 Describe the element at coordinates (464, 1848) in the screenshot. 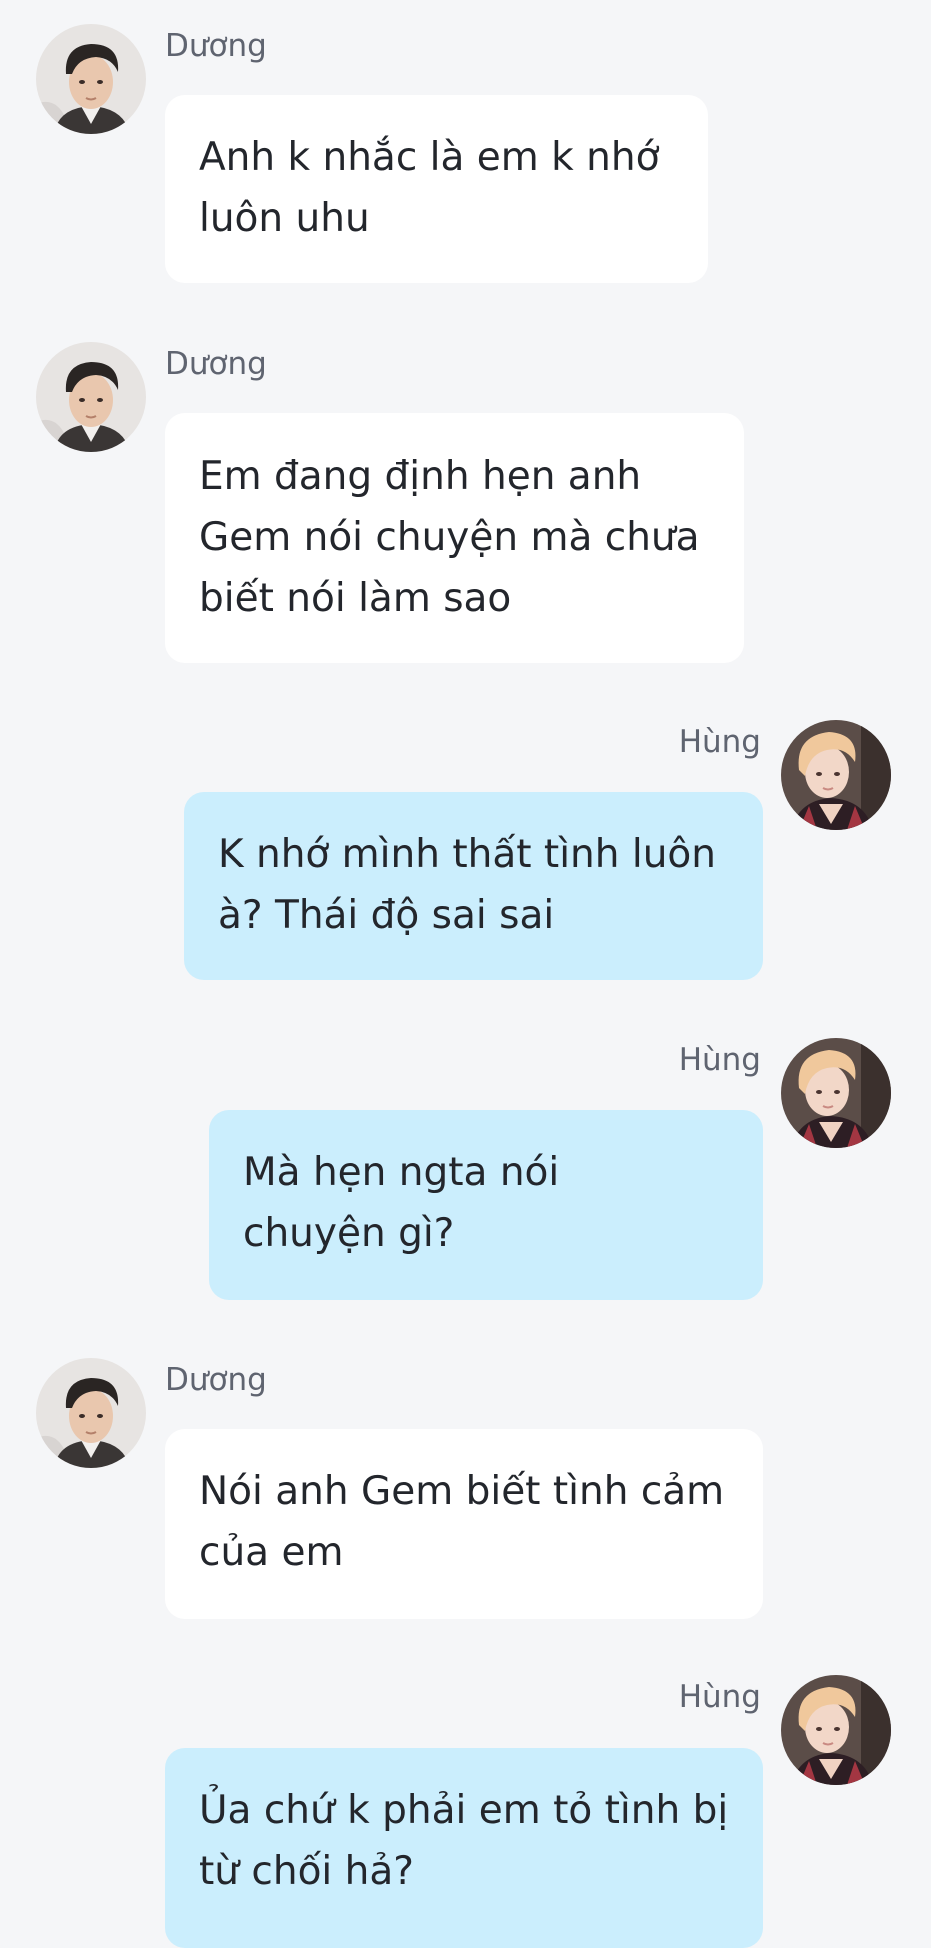

I see `message-bubble: Ủa chứ k phải em tỏ tình bị từ chối hả?` at that location.